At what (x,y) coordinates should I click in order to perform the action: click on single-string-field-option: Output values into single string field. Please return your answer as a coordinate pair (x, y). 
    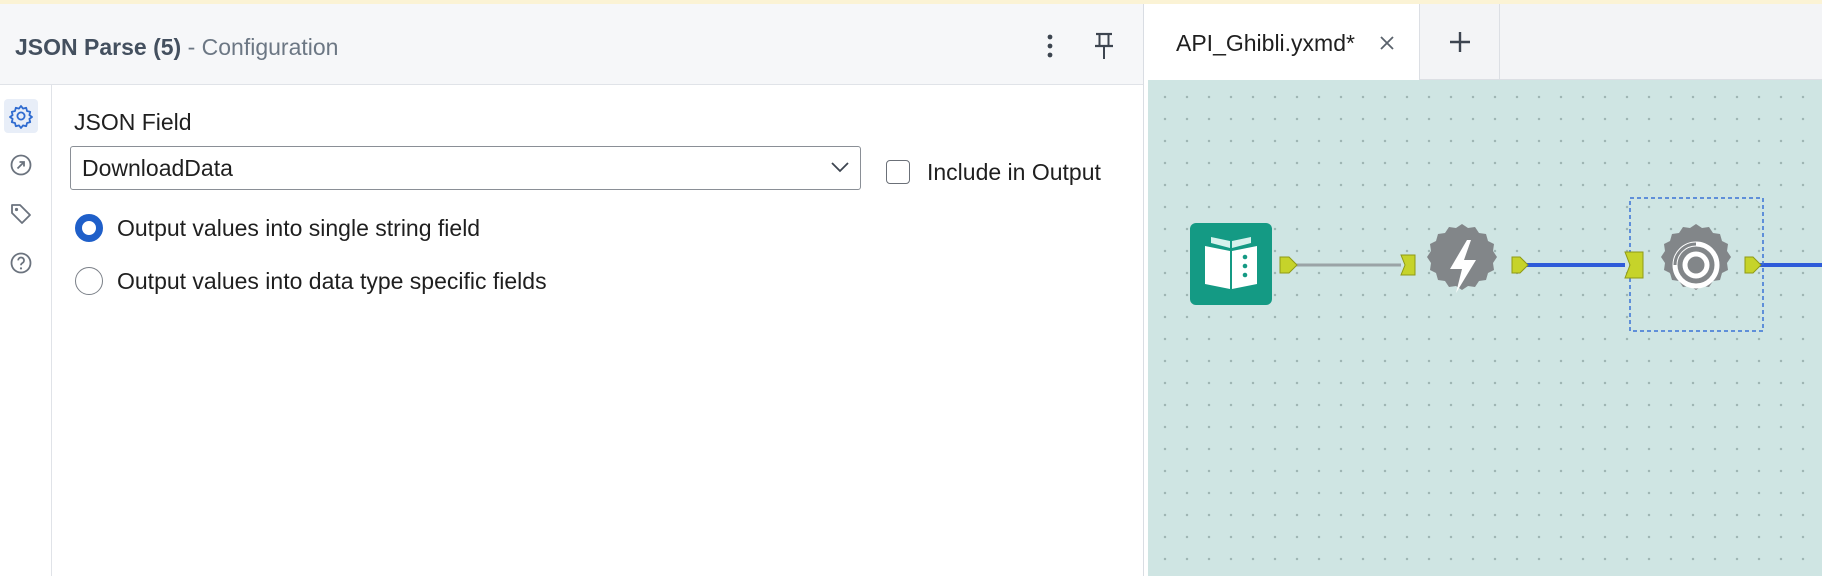
    Looking at the image, I should click on (277, 228).